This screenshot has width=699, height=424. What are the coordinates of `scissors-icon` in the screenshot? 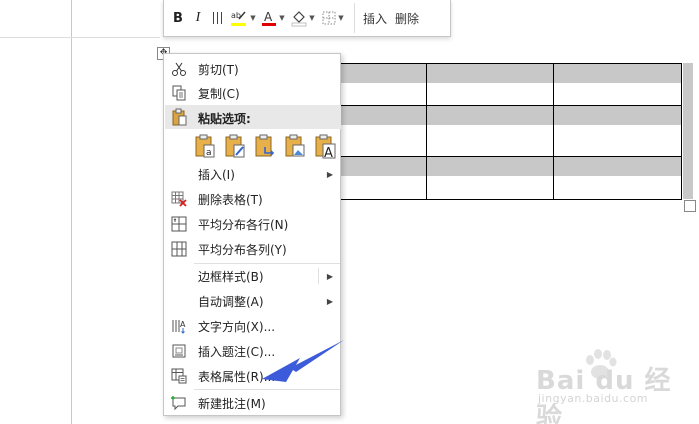 It's located at (179, 69).